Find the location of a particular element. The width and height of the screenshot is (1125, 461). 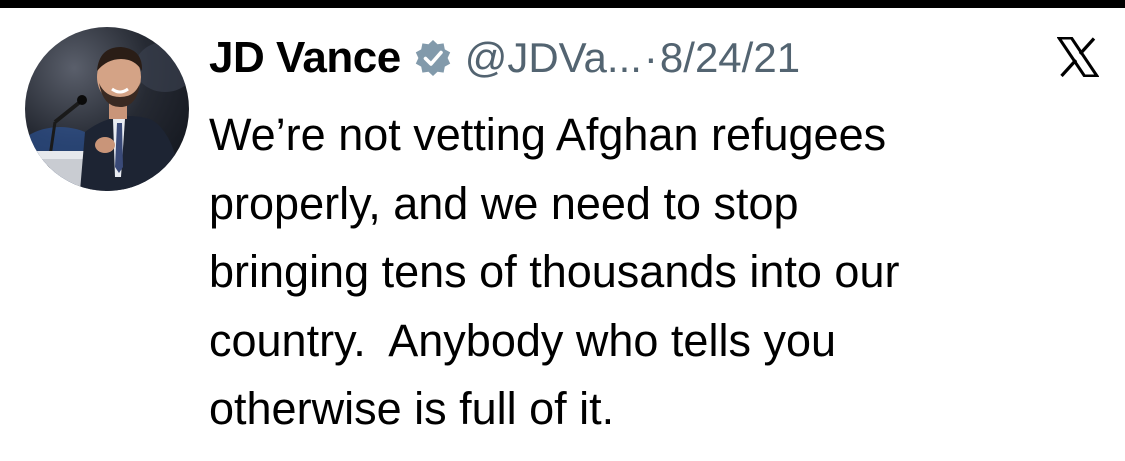

x-logo-icon is located at coordinates (1078, 57).